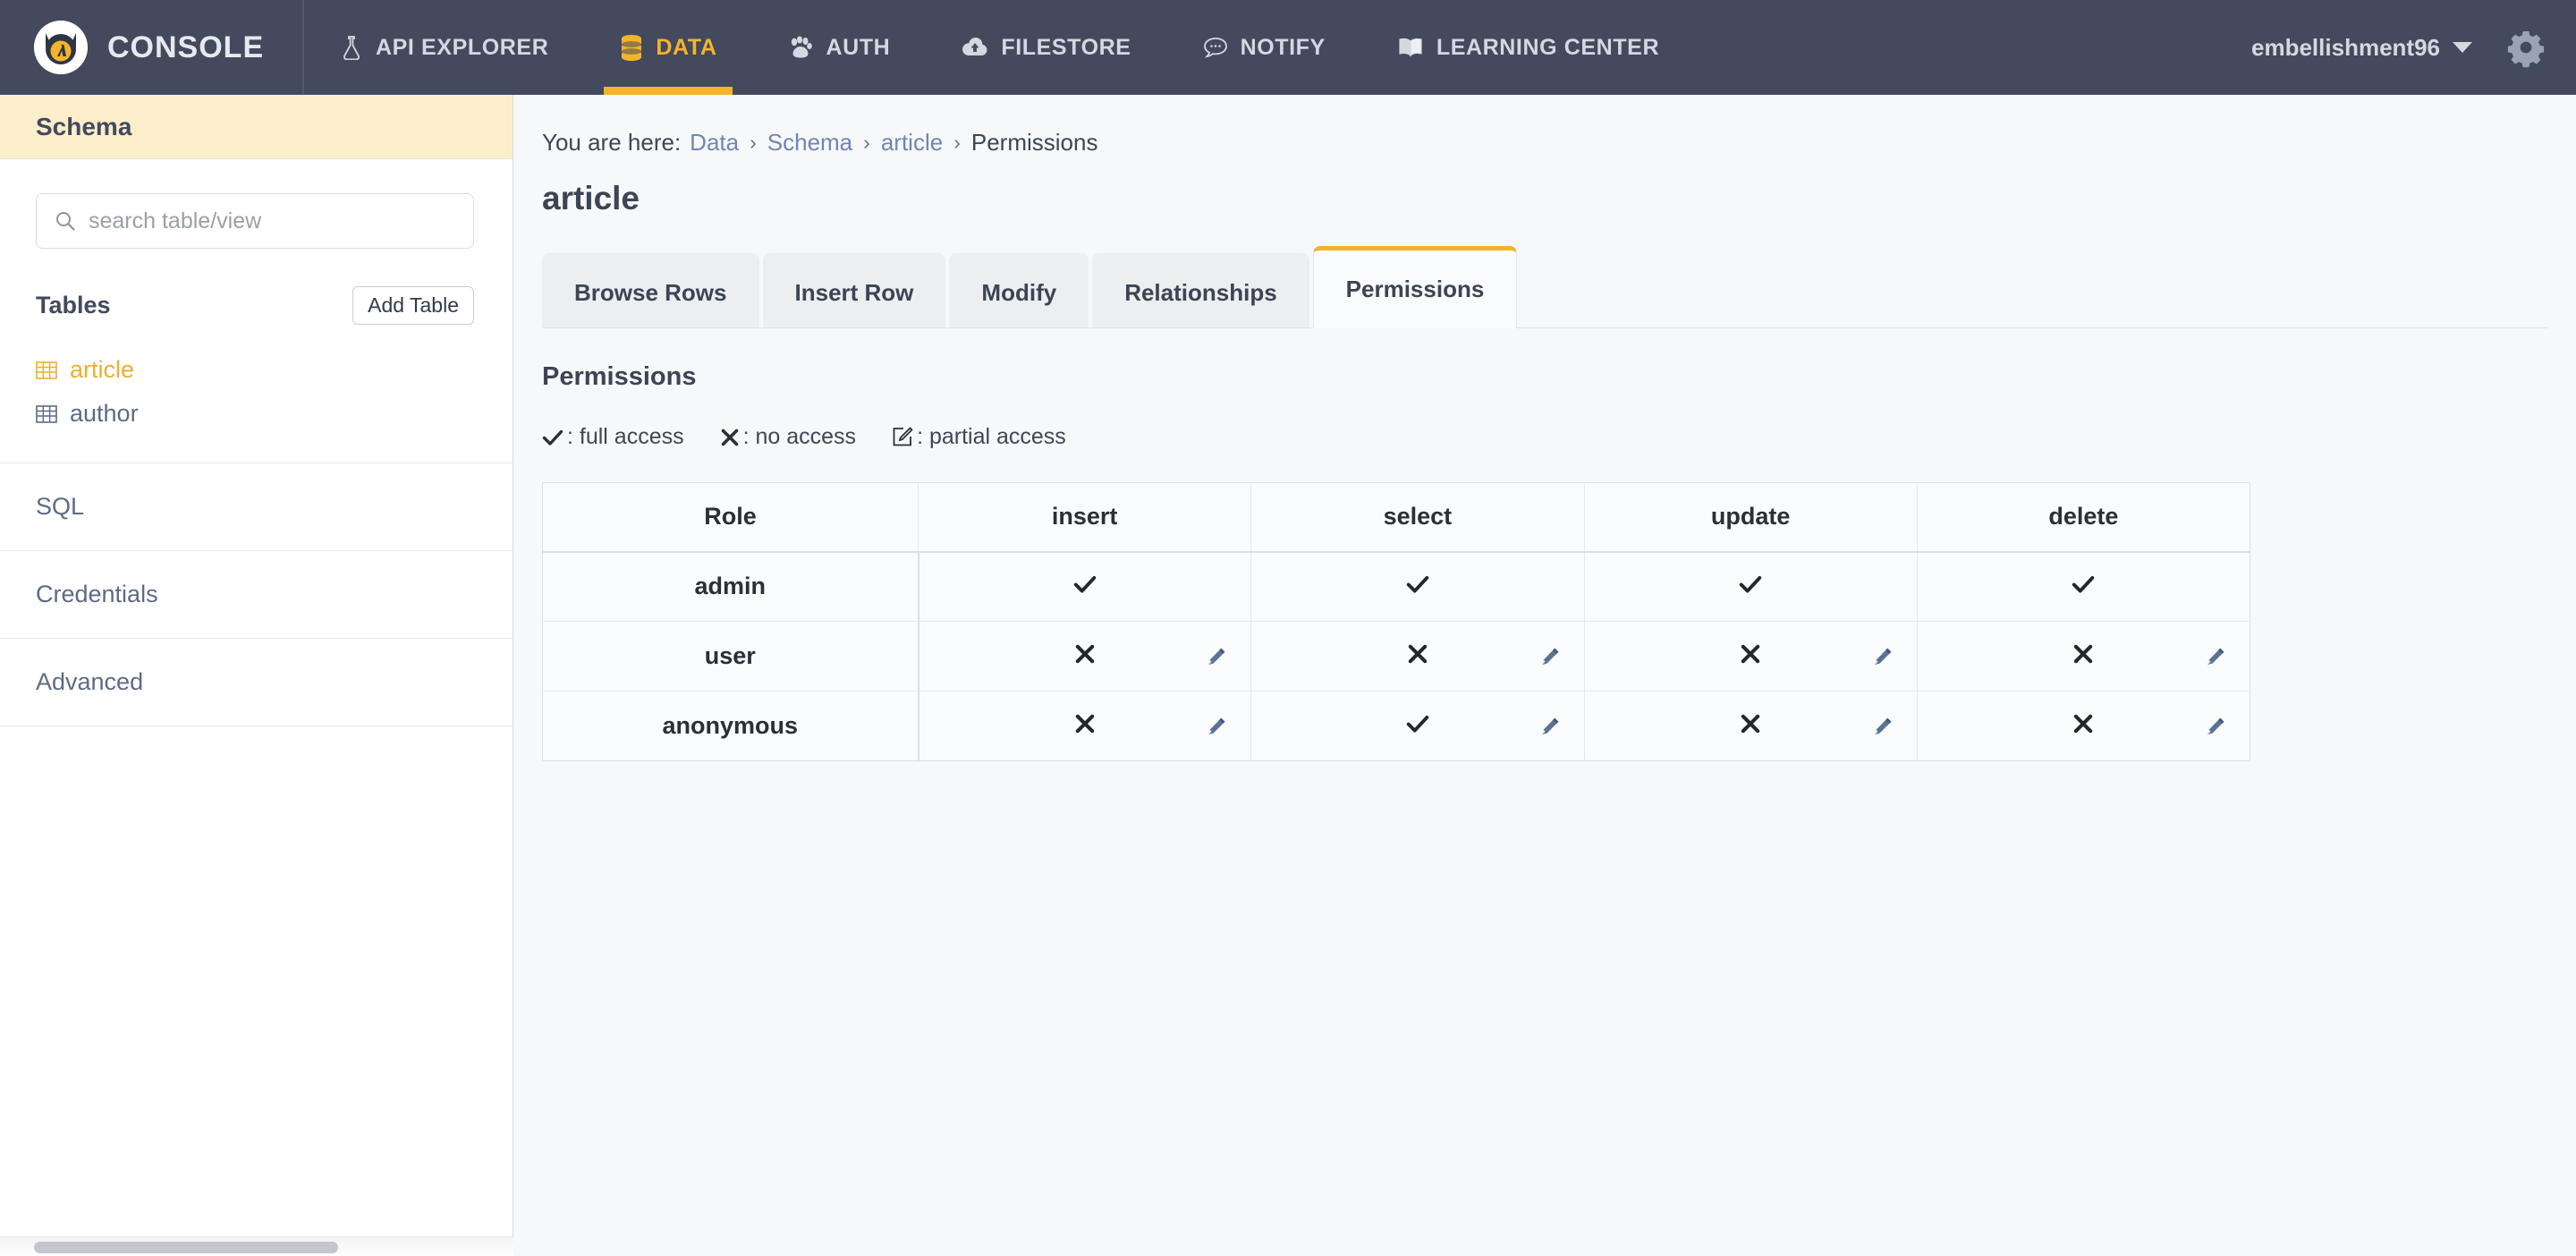 The width and height of the screenshot is (2576, 1256). What do you see at coordinates (975, 47) in the screenshot?
I see `cloud-upload-icon` at bounding box center [975, 47].